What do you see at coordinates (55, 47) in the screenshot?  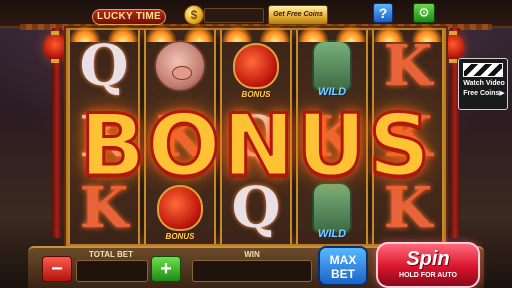 I see `lantern-icon` at bounding box center [55, 47].